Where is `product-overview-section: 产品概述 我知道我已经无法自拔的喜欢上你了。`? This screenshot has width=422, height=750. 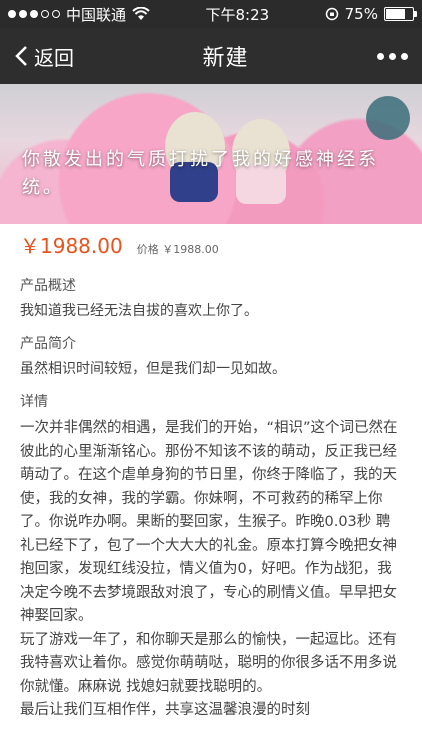
product-overview-section: 产品概述 我知道我已经无法自拔的喜欢上你了。 is located at coordinates (211, 298).